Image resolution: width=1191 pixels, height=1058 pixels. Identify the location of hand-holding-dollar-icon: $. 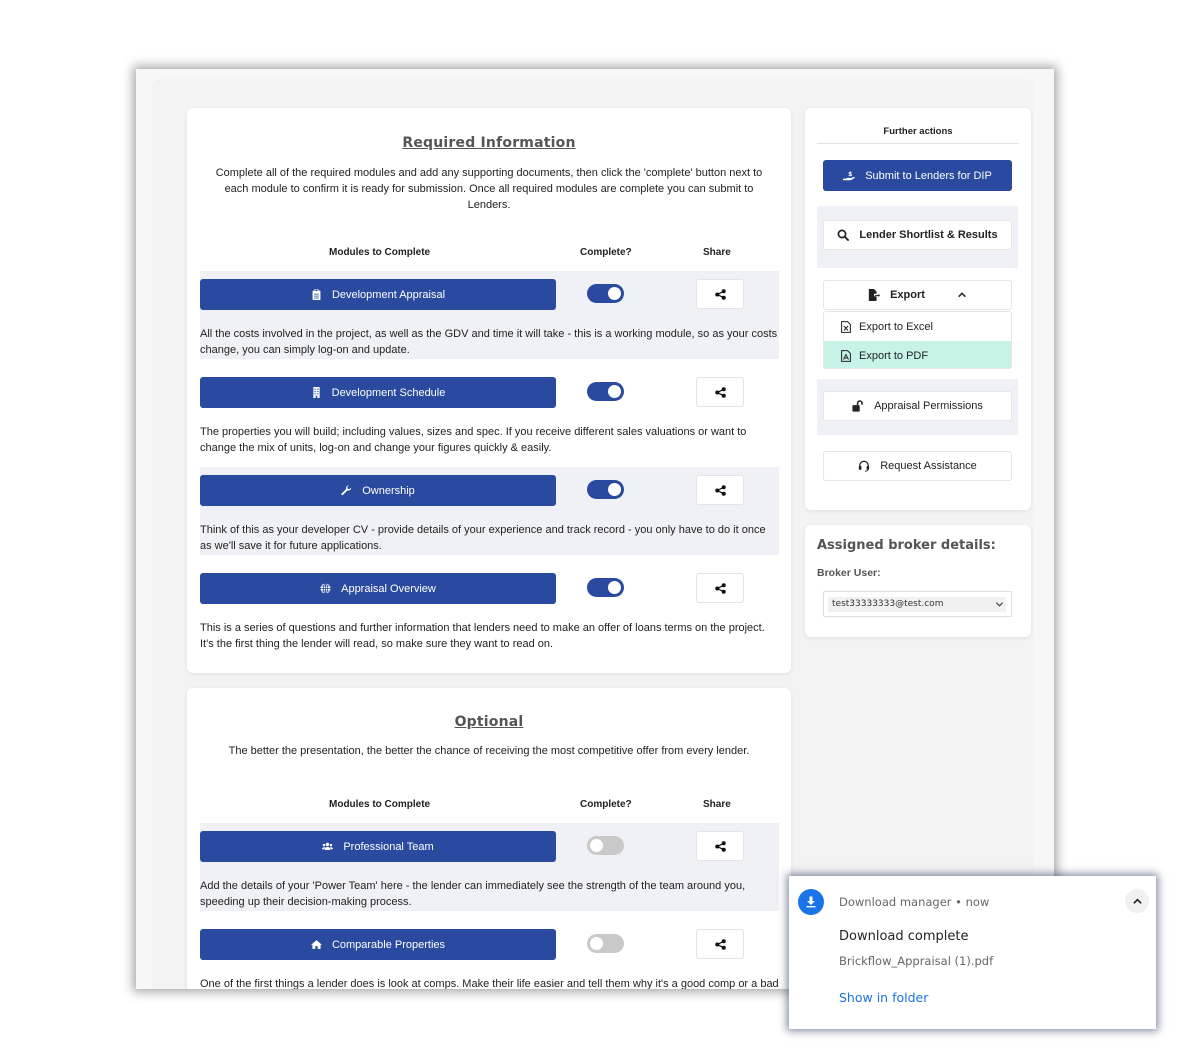
(849, 175).